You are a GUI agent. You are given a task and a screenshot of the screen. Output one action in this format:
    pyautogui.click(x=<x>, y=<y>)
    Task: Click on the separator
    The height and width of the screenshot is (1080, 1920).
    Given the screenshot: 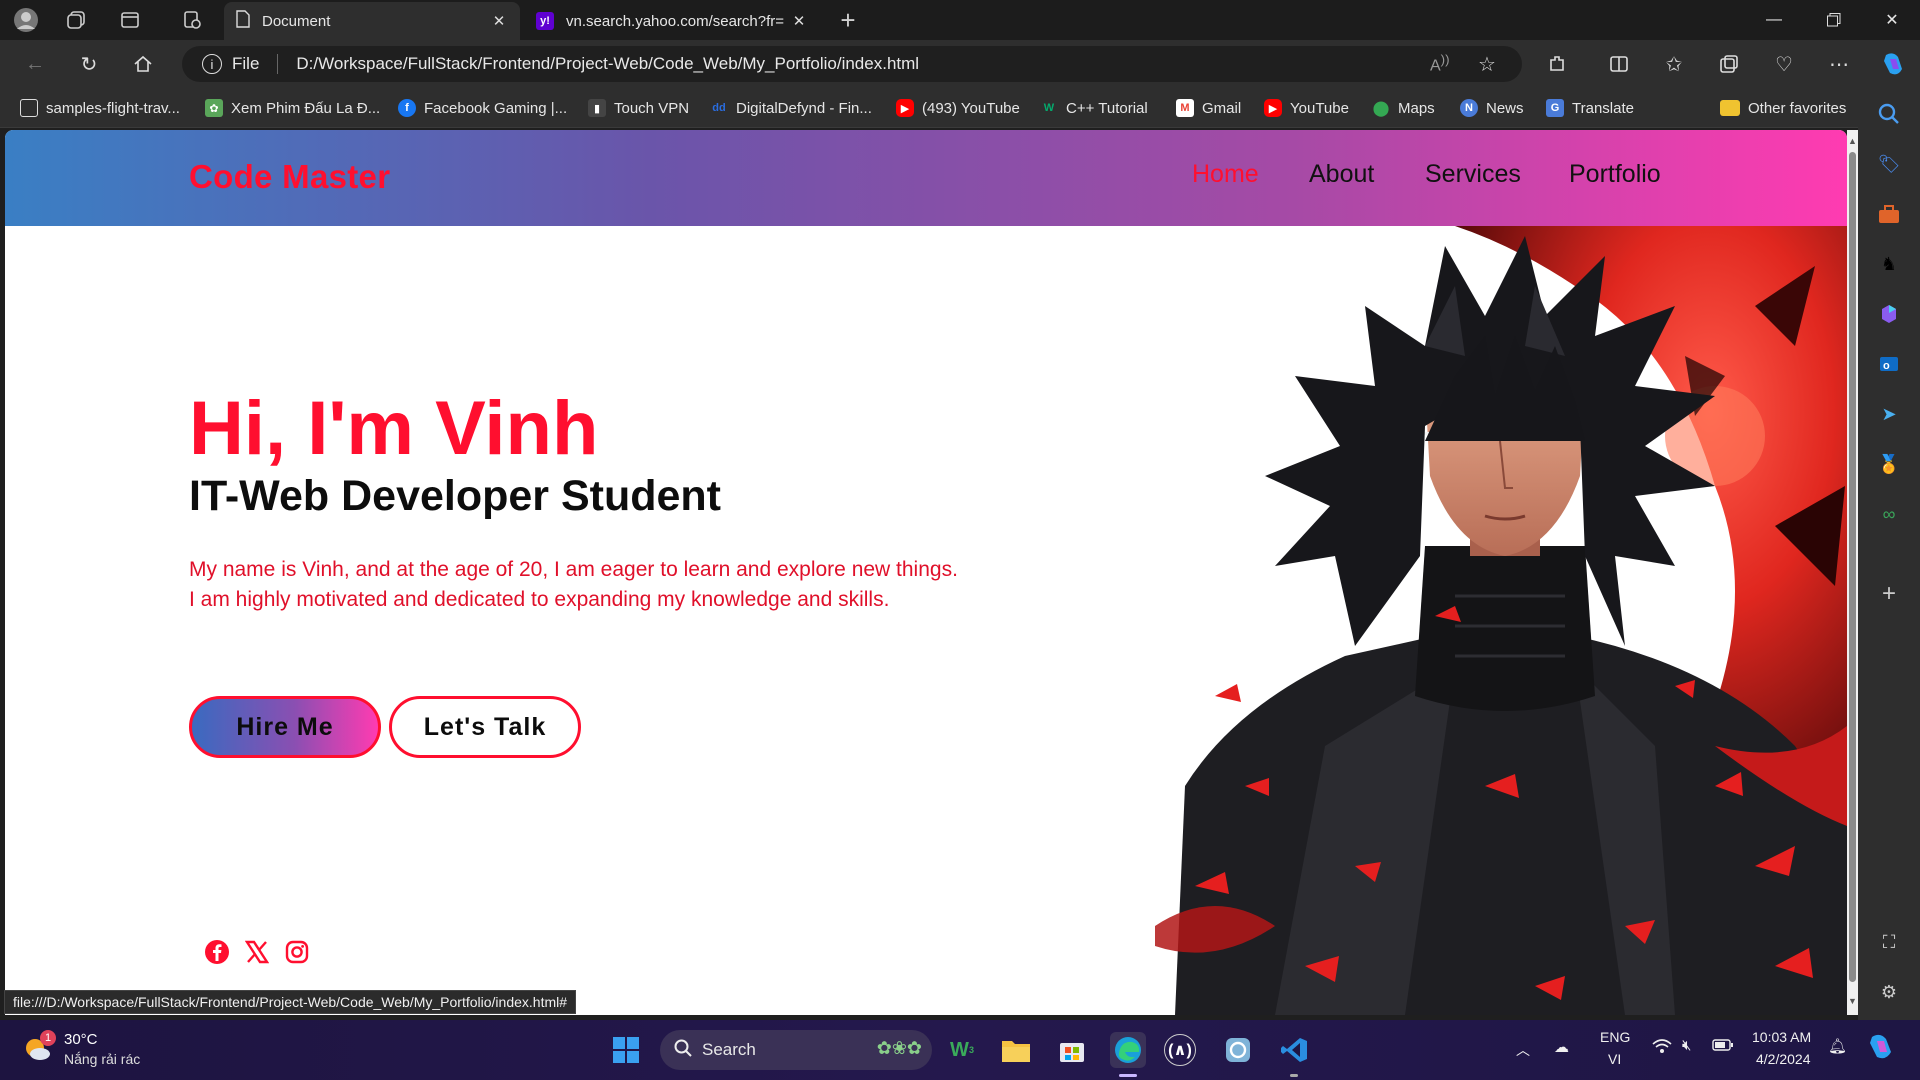 What is the action you would take?
    pyautogui.click(x=278, y=64)
    